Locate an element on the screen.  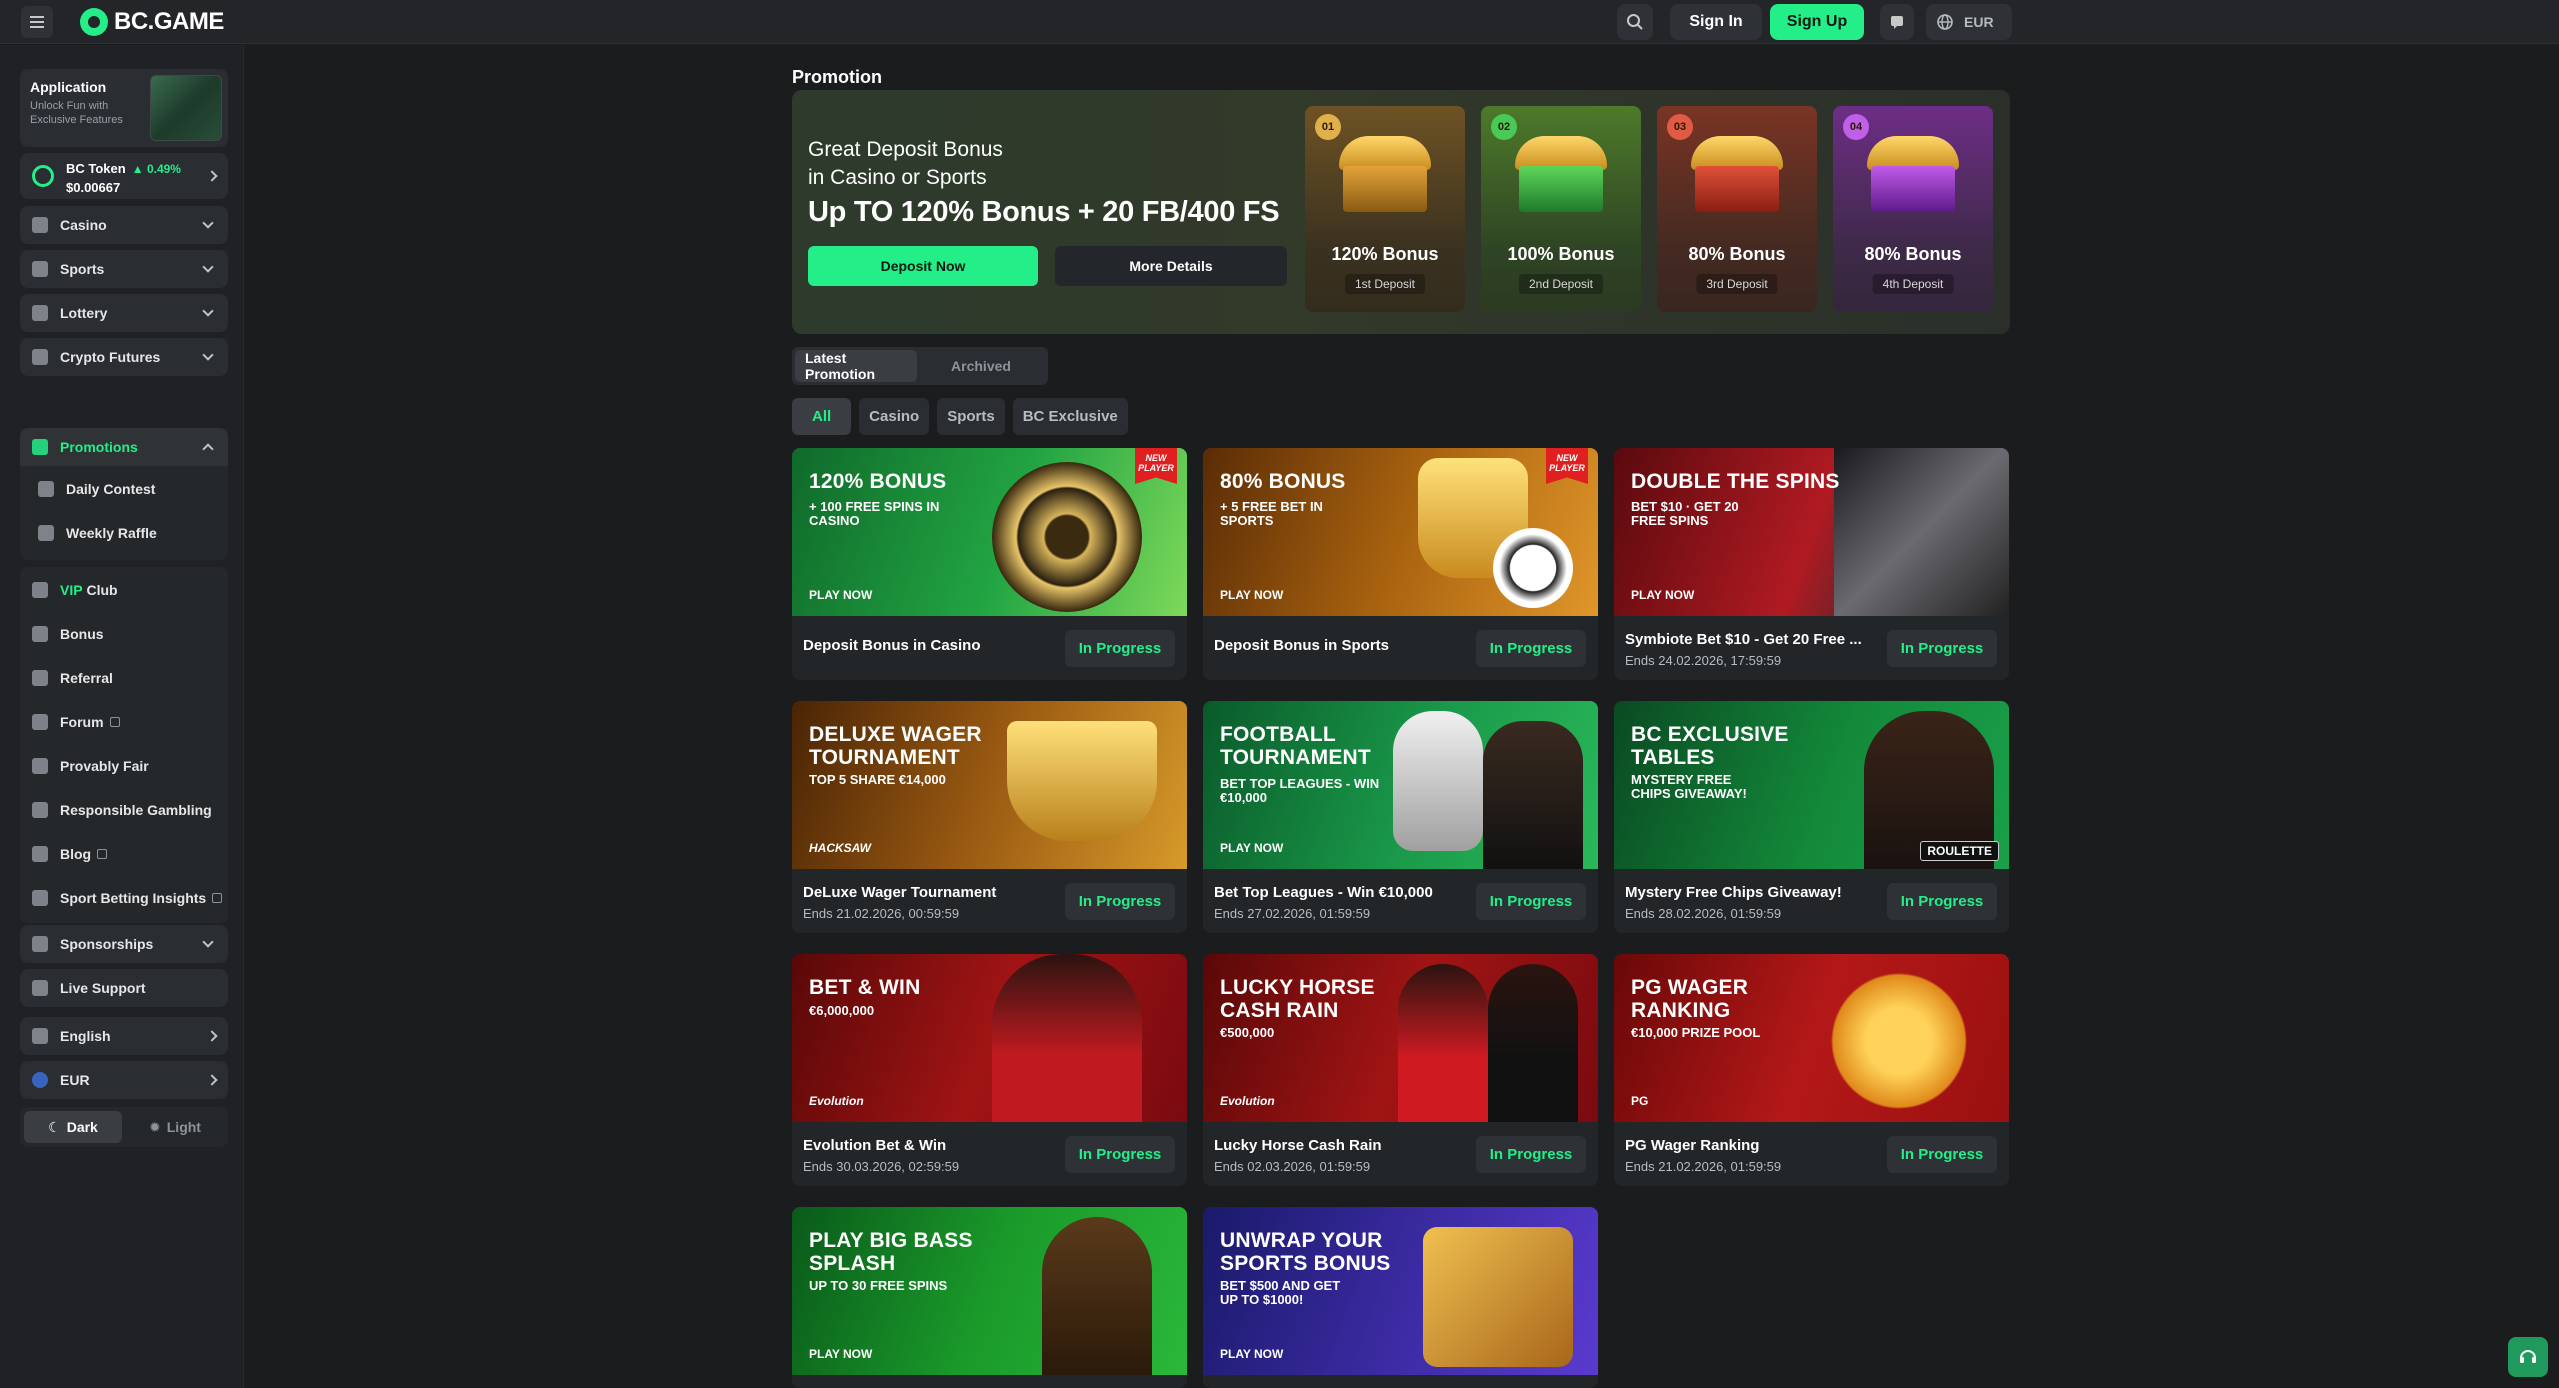
provider-logo: Evolution is located at coordinates (1247, 1101).